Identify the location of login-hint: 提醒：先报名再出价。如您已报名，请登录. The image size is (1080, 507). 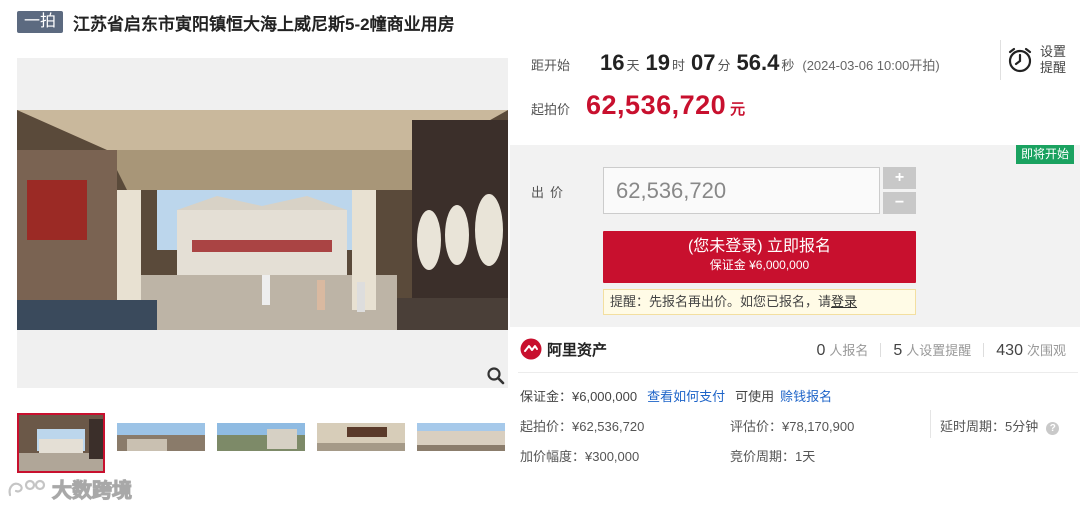
(759, 302).